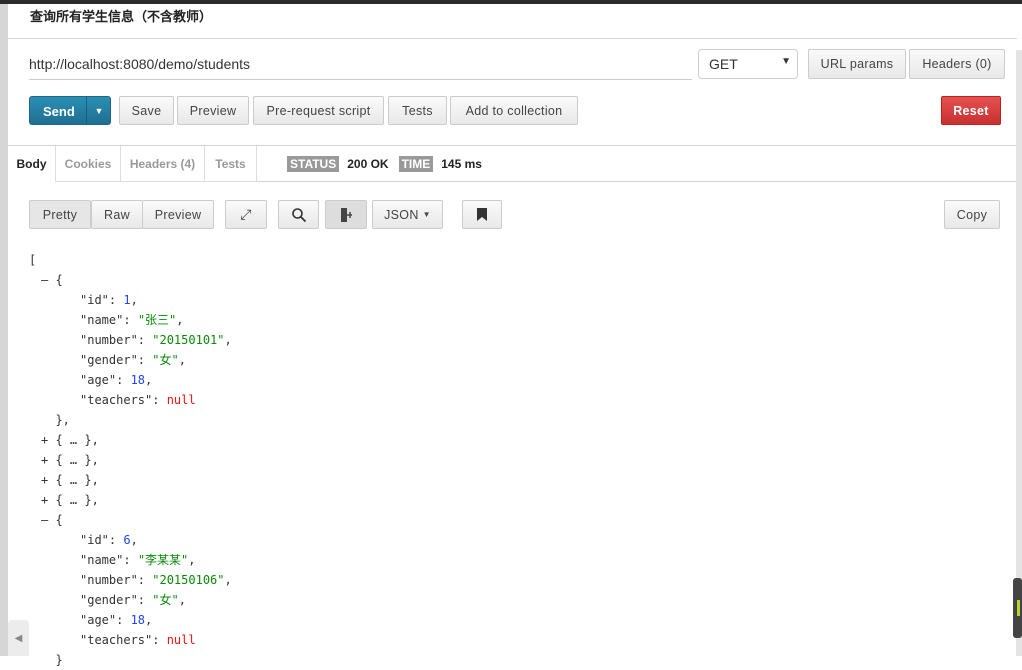  What do you see at coordinates (786, 61) in the screenshot?
I see `dropdown-arrow-icon: ▼` at bounding box center [786, 61].